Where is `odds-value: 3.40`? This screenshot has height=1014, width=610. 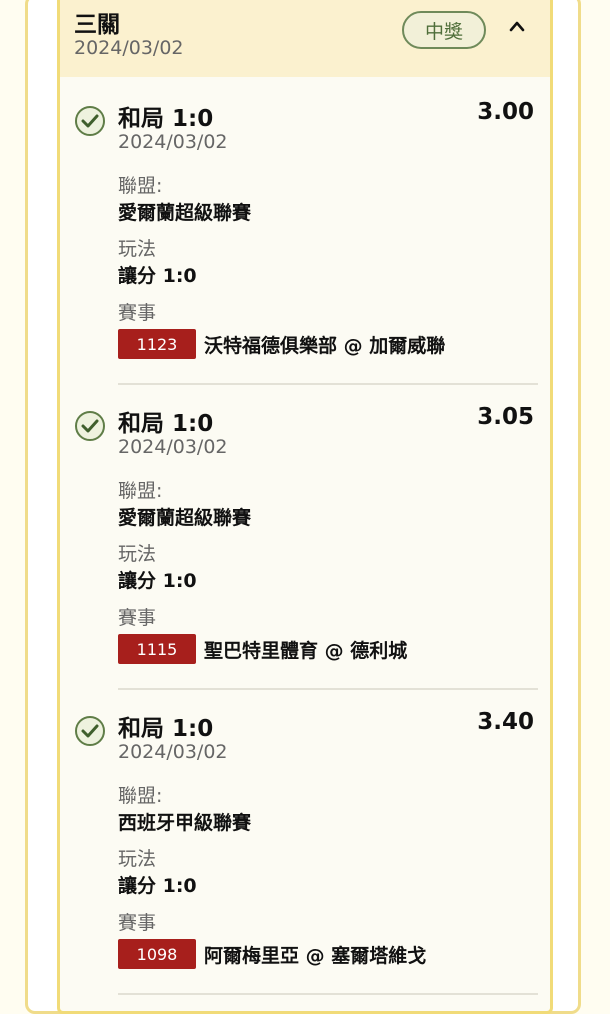 odds-value: 3.40 is located at coordinates (505, 722).